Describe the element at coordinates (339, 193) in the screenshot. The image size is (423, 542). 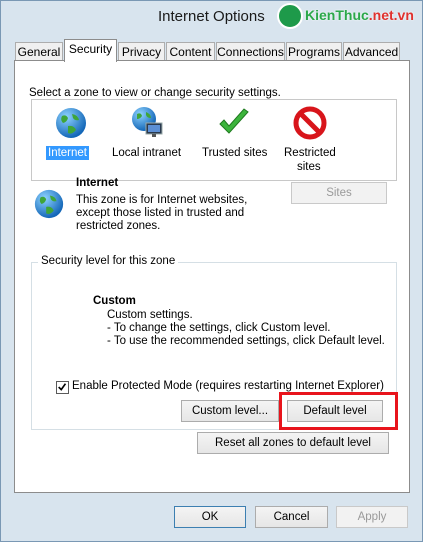
I see `sites-button: Sites` at that location.